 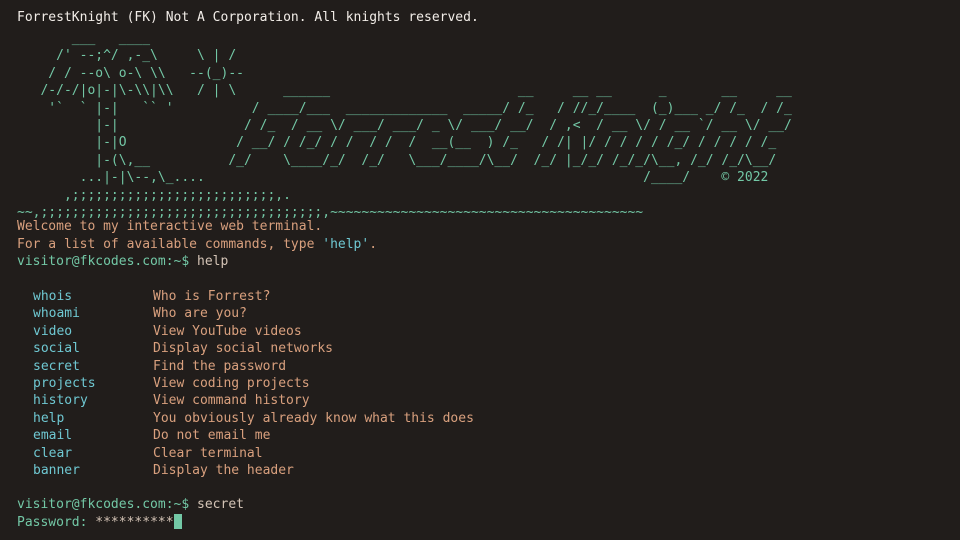 I want to click on help-command-name: social, so click(x=56, y=349).